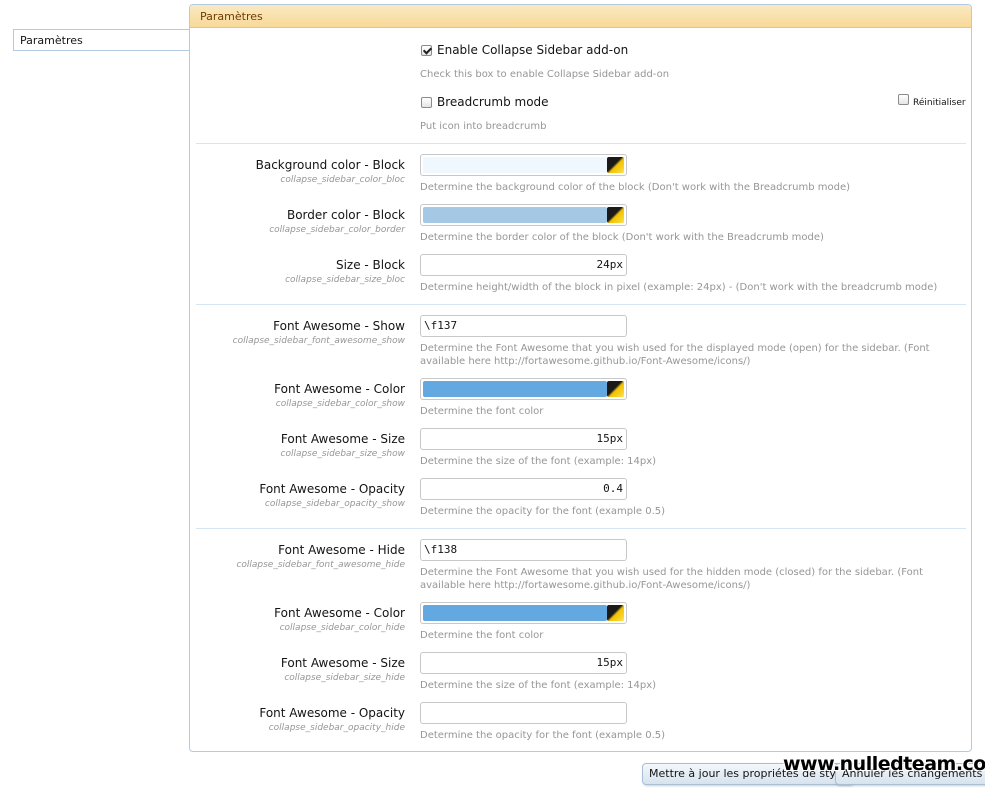 This screenshot has height=797, width=985. I want to click on bg-color-key: collapse_sidebar_color_bloc, so click(342, 180).